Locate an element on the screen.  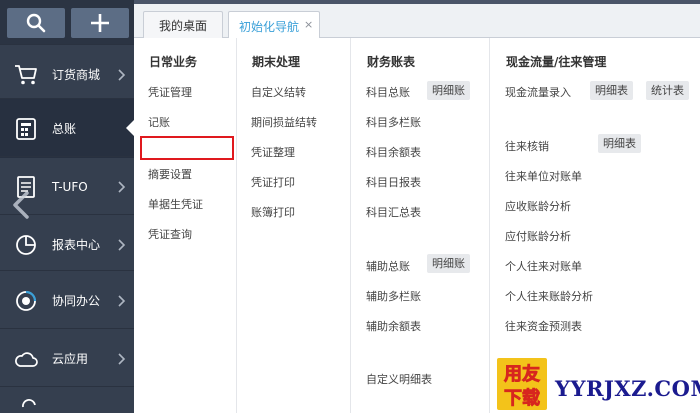
sidebar-item-label: 协同办公 is located at coordinates (76, 301).